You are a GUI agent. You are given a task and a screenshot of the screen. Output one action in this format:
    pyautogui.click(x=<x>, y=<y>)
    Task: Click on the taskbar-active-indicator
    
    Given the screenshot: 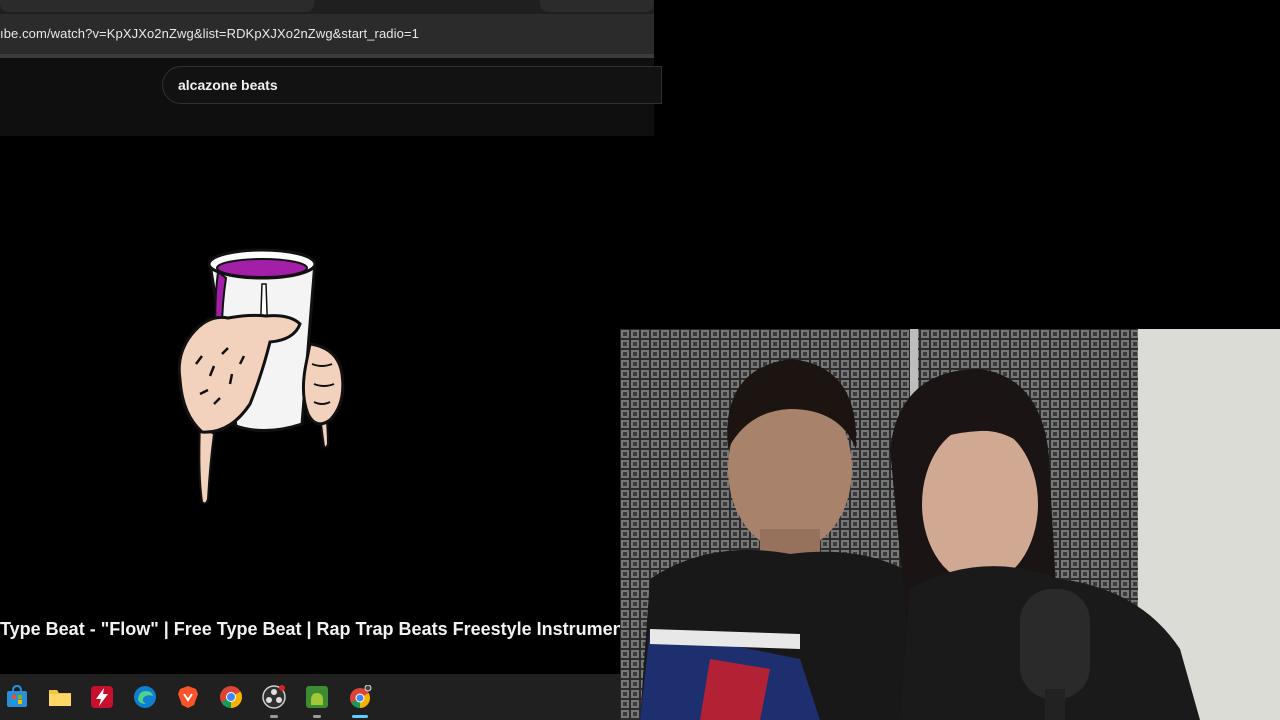 What is the action you would take?
    pyautogui.click(x=360, y=716)
    